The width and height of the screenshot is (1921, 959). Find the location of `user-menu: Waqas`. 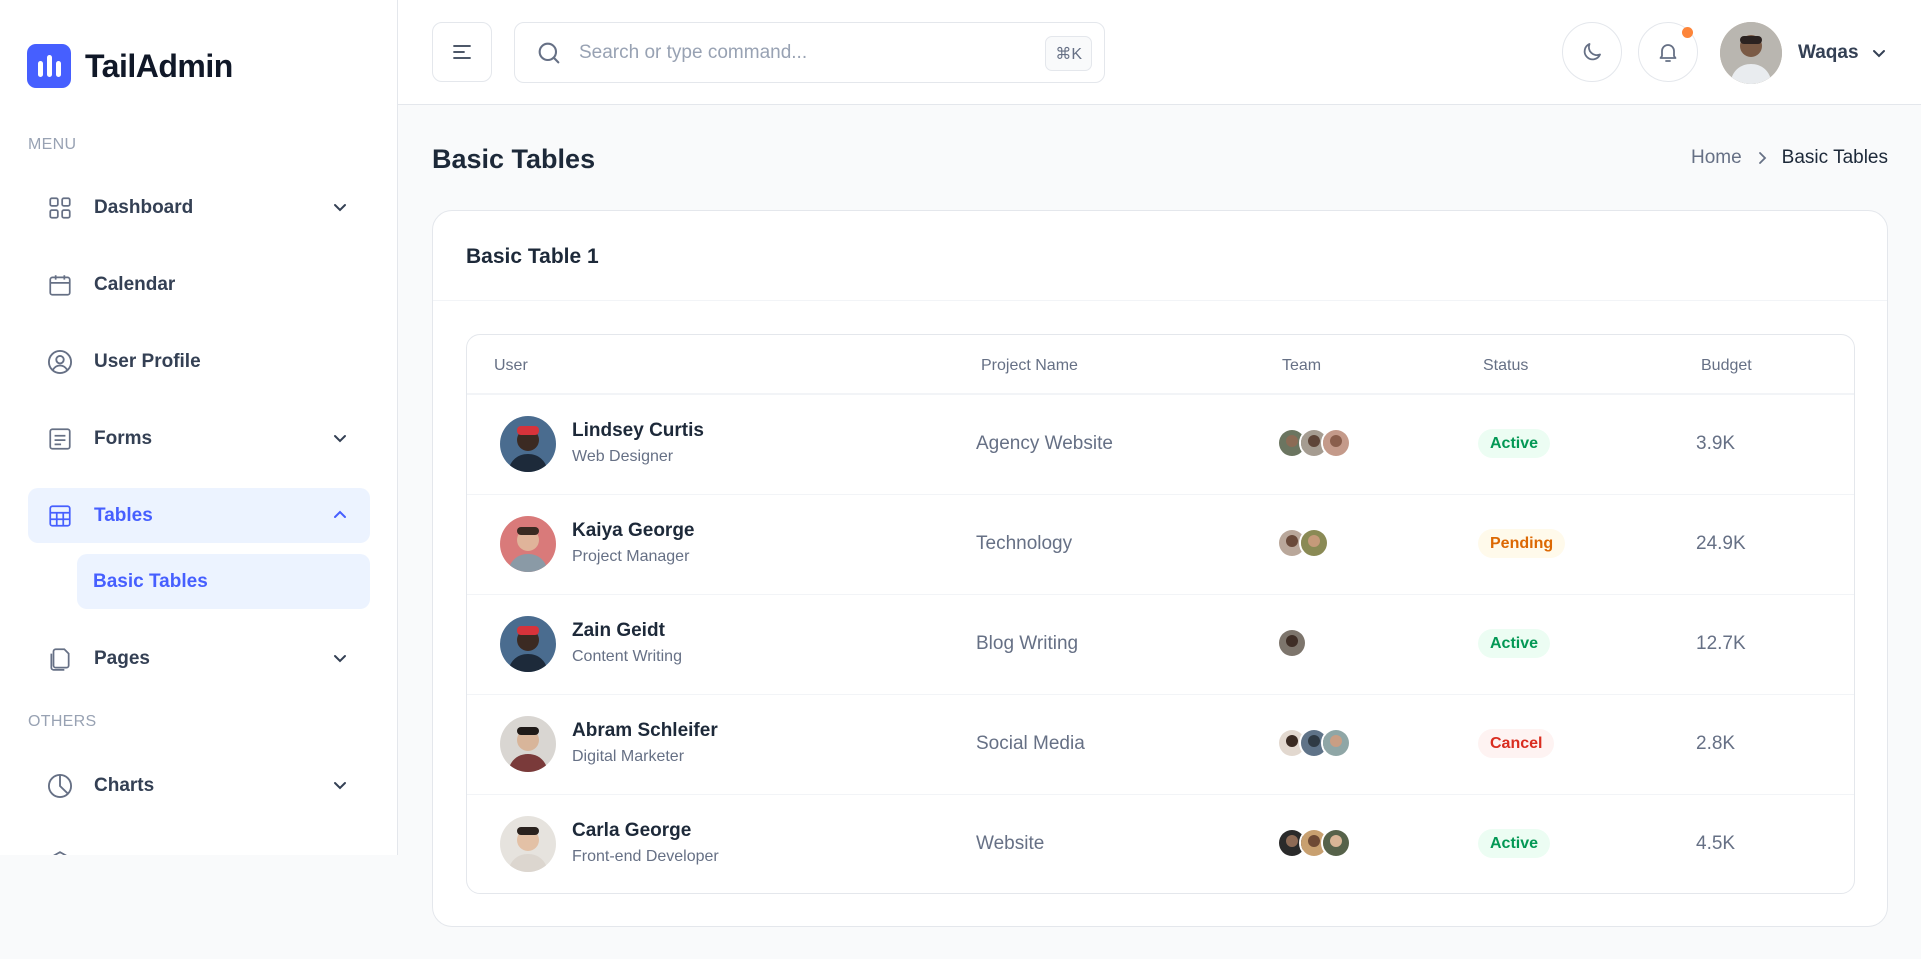

user-menu: Waqas is located at coordinates (1804, 53).